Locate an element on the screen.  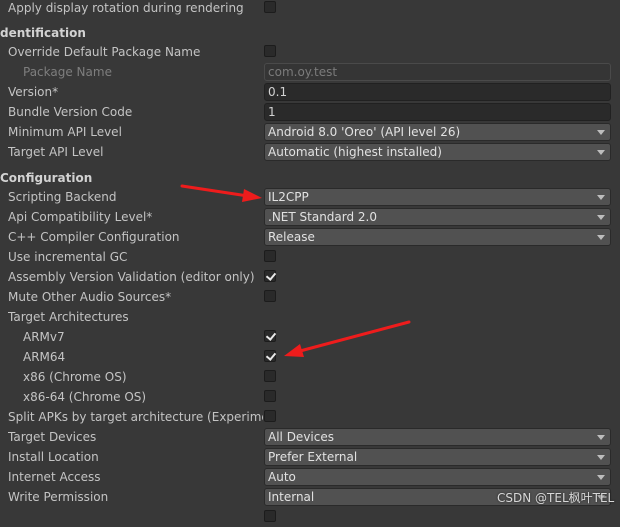
row-version: Version* 0.1 is located at coordinates (310, 92).